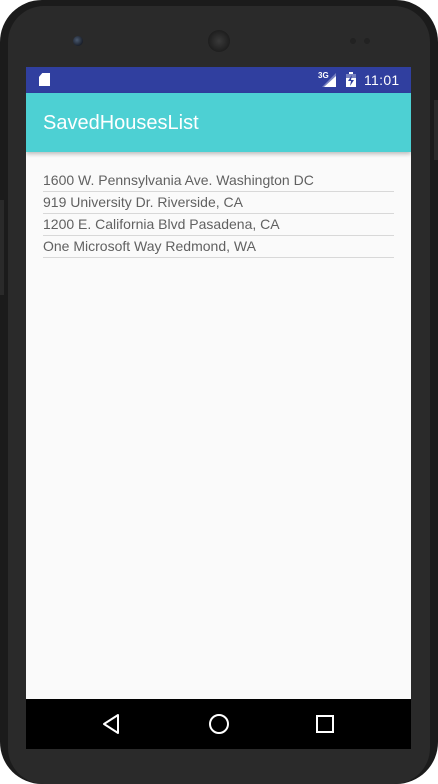 The image size is (438, 784). I want to click on app-title: SavedHousesList, so click(121, 123).